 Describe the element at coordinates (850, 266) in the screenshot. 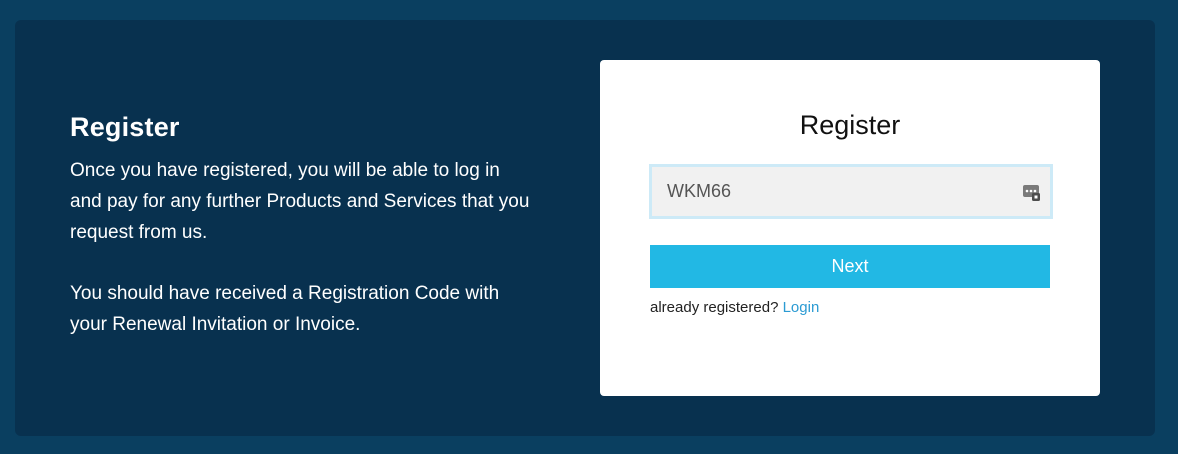

I see `next-button: Next` at that location.